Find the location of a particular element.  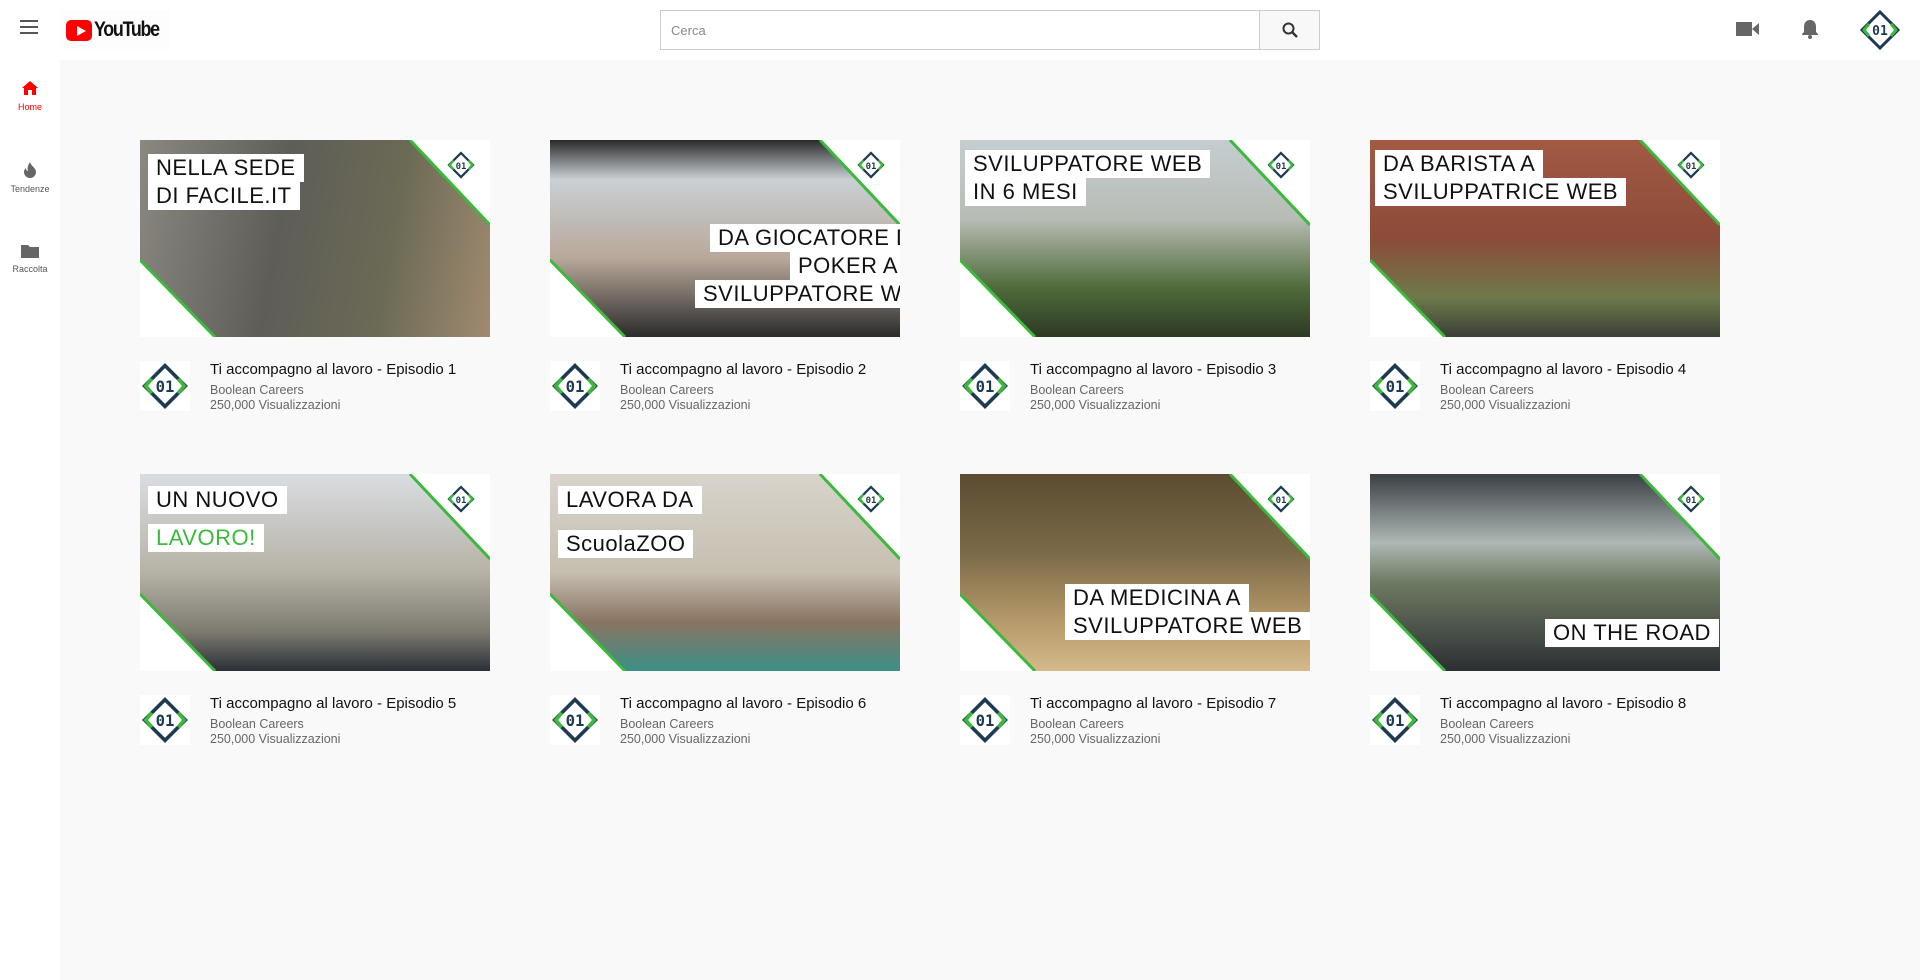

video-title: Ti accompagno al lavoro - Episodio 1 is located at coordinates (333, 369).